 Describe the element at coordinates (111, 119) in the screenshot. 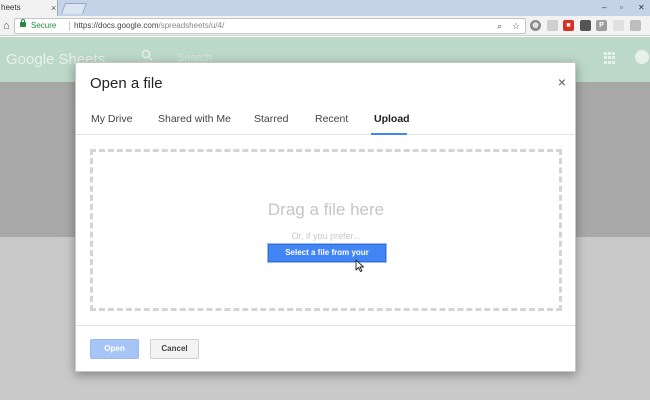

I see `tab-my-drive: My Drive` at that location.